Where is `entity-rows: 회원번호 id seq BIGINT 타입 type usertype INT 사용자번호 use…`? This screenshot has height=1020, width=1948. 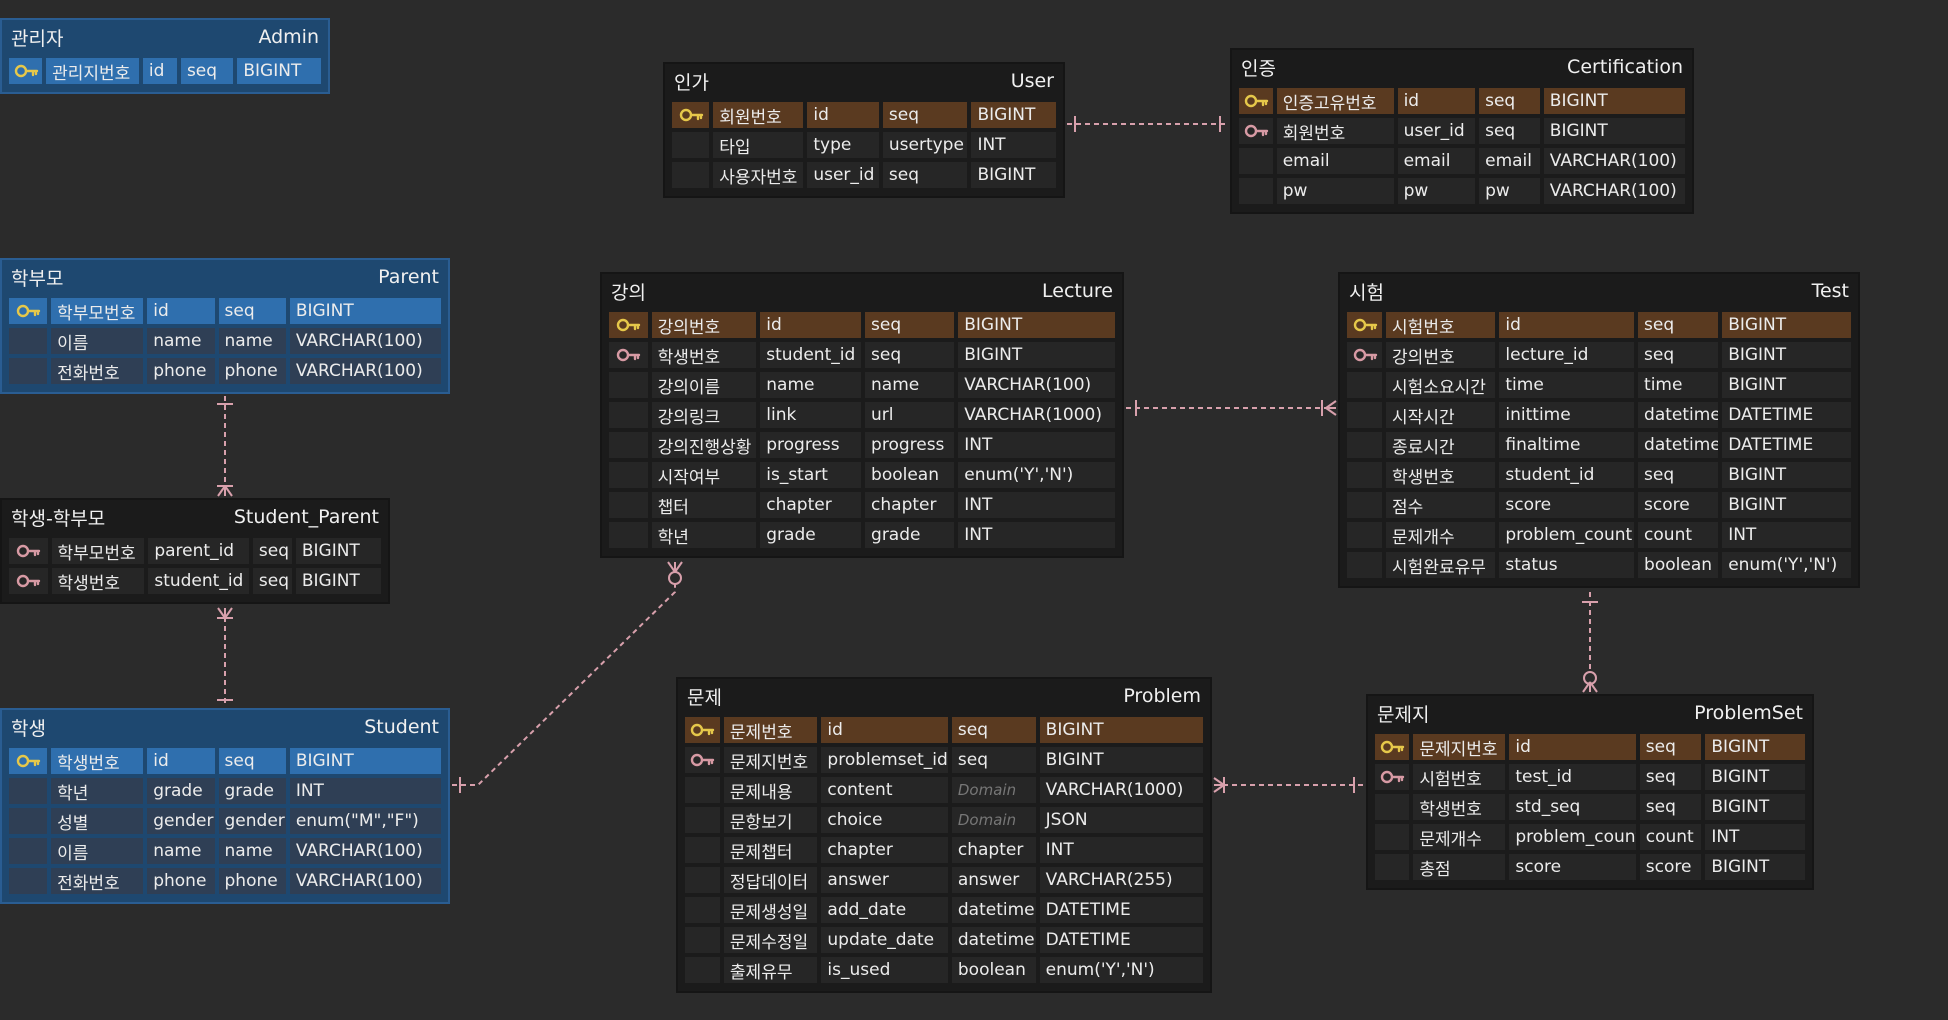 entity-rows: 회원번호 id seq BIGINT 타입 type usertype INT 사용자번호 use… is located at coordinates (864, 147).